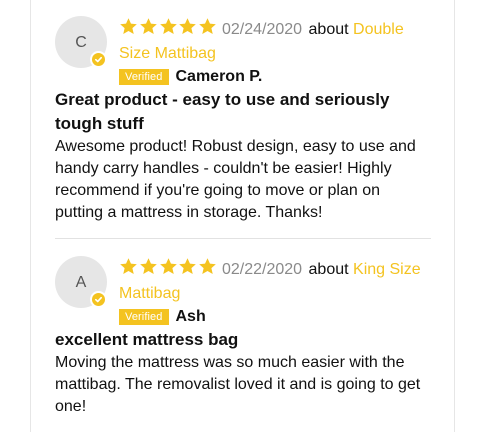 The image size is (485, 432). Describe the element at coordinates (278, 281) in the screenshot. I see `review-meta: 02/22/2020 about King Size Mattibag` at that location.